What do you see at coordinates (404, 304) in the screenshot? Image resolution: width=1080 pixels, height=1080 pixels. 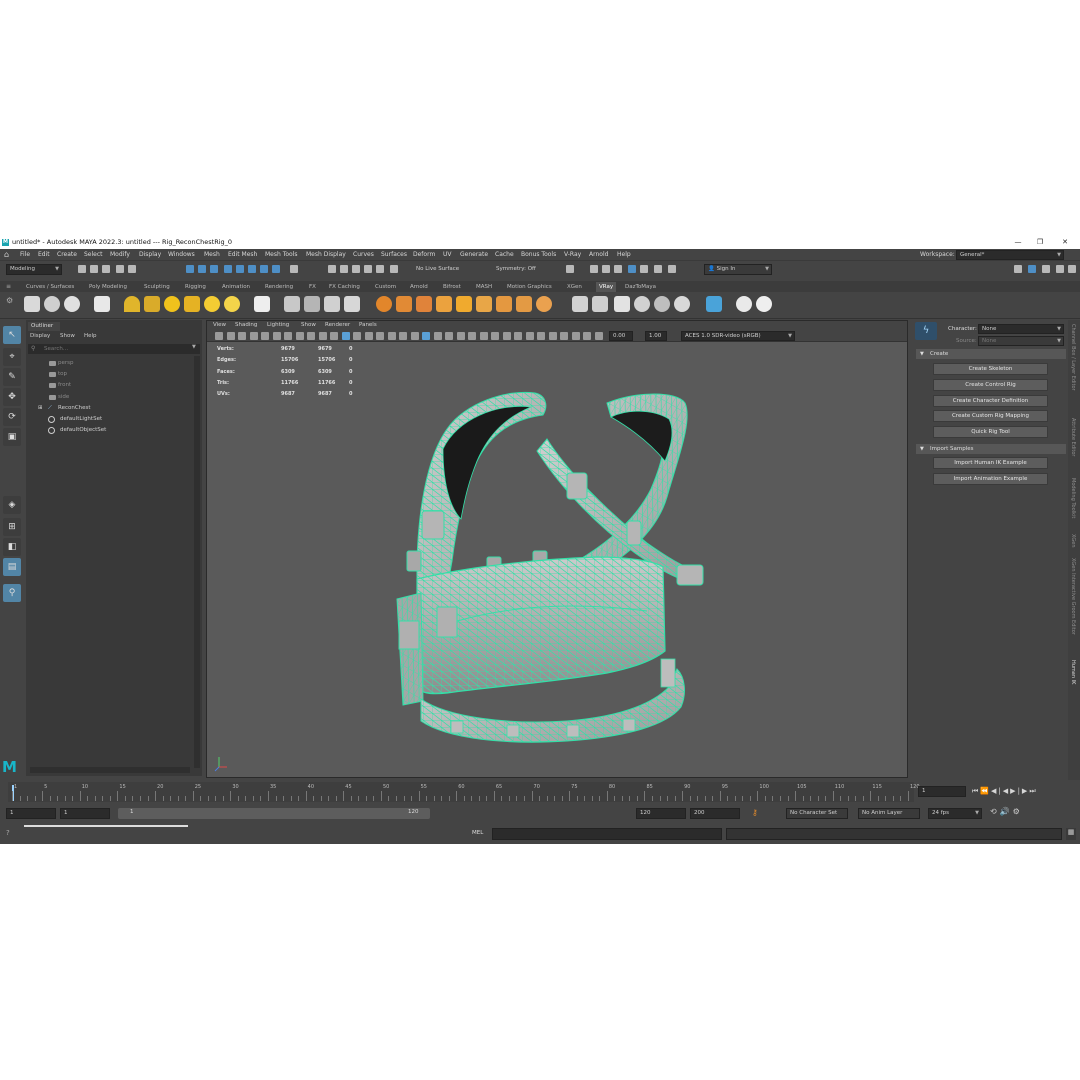 I see `vray-displacement-icon` at bounding box center [404, 304].